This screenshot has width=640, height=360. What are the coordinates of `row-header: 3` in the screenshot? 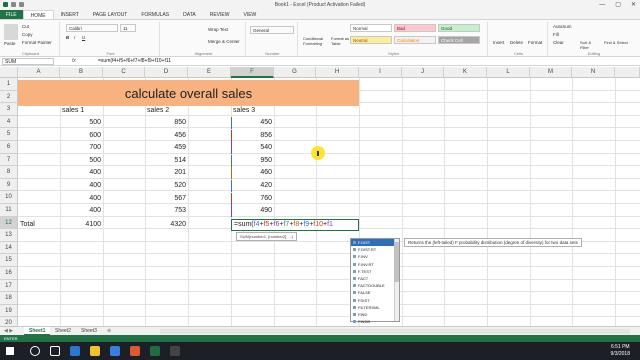 It's located at (9, 109).